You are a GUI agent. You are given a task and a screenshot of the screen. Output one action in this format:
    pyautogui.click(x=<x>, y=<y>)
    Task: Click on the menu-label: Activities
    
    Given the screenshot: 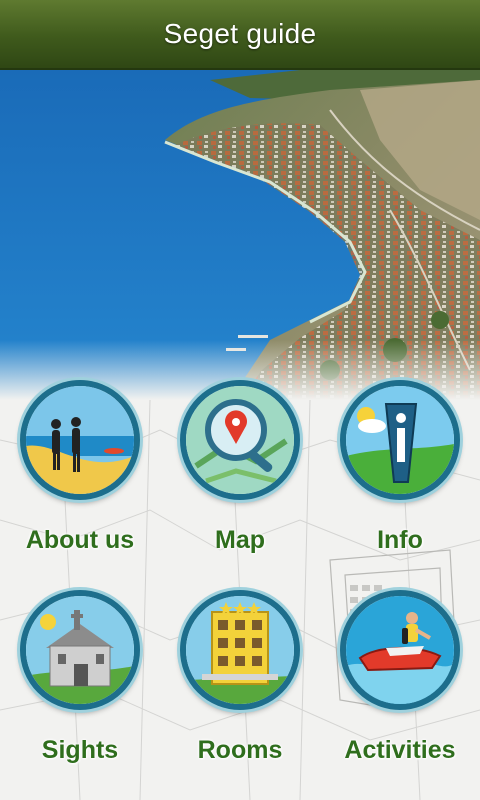 What is the action you would take?
    pyautogui.click(x=400, y=750)
    